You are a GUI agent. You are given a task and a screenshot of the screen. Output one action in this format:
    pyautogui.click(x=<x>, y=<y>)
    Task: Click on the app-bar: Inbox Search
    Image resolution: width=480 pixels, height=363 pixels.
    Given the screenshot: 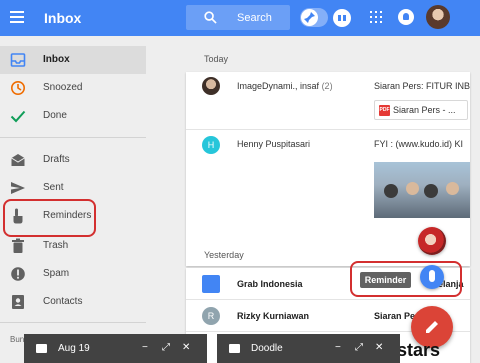 What is the action you would take?
    pyautogui.click(x=240, y=18)
    